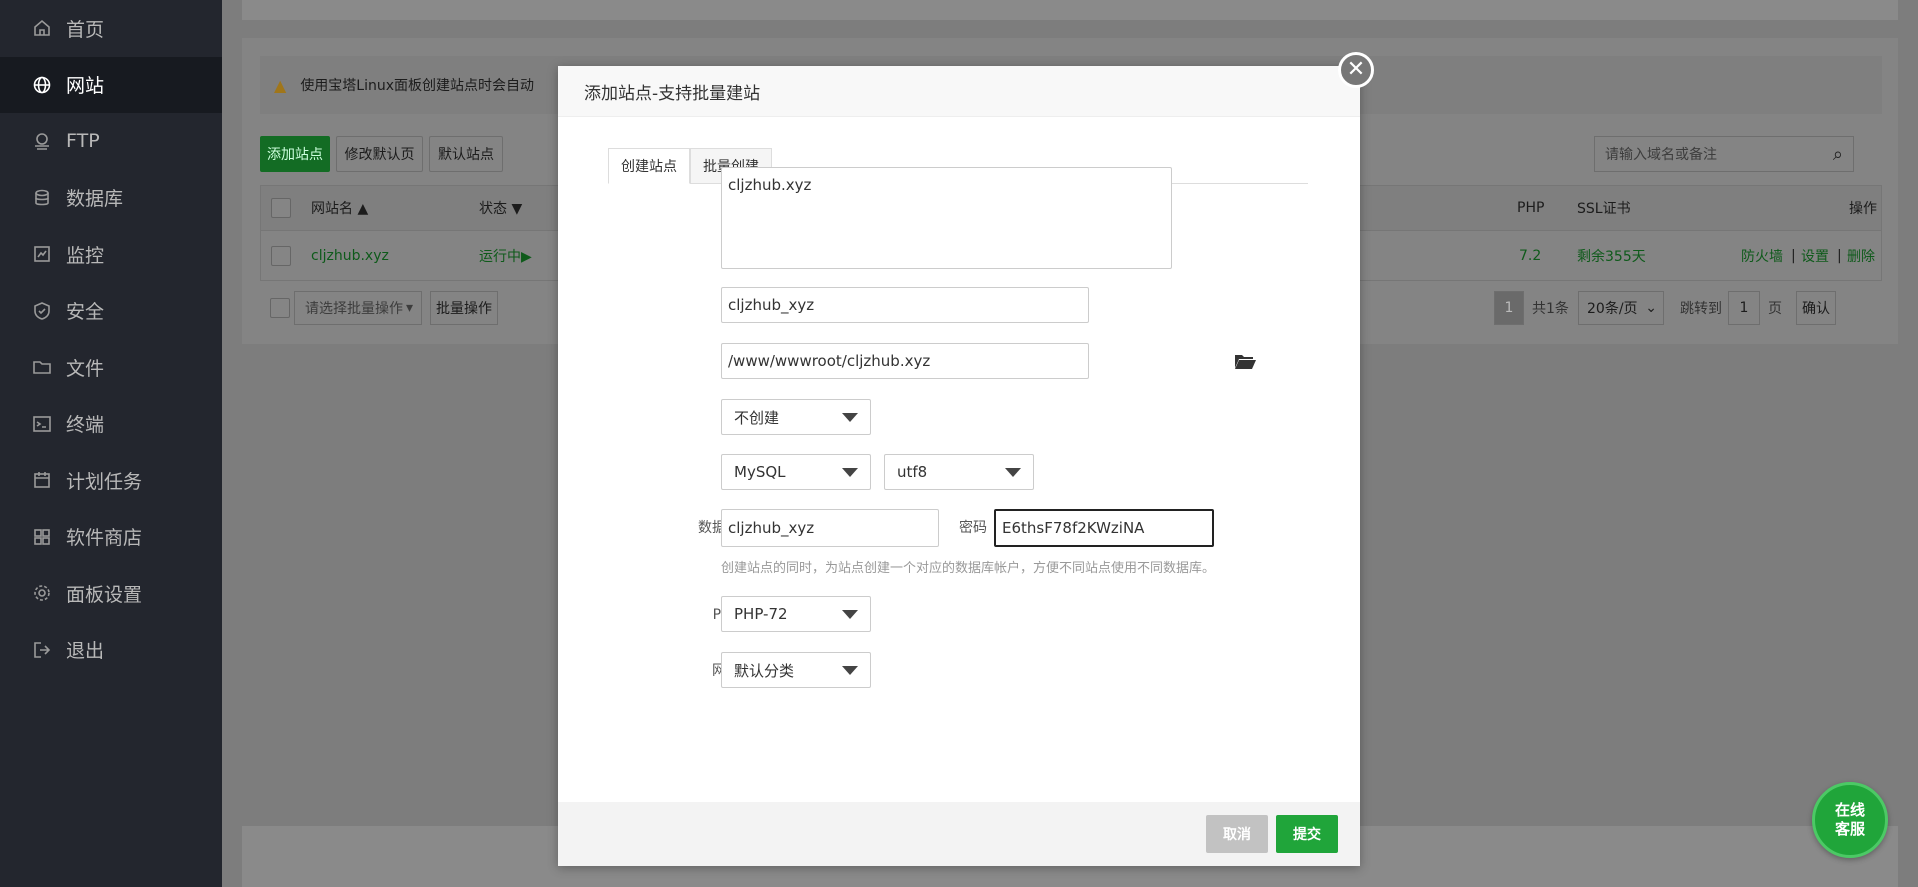 This screenshot has height=887, width=1918. What do you see at coordinates (1531, 208) in the screenshot?
I see `col-php: PHP` at bounding box center [1531, 208].